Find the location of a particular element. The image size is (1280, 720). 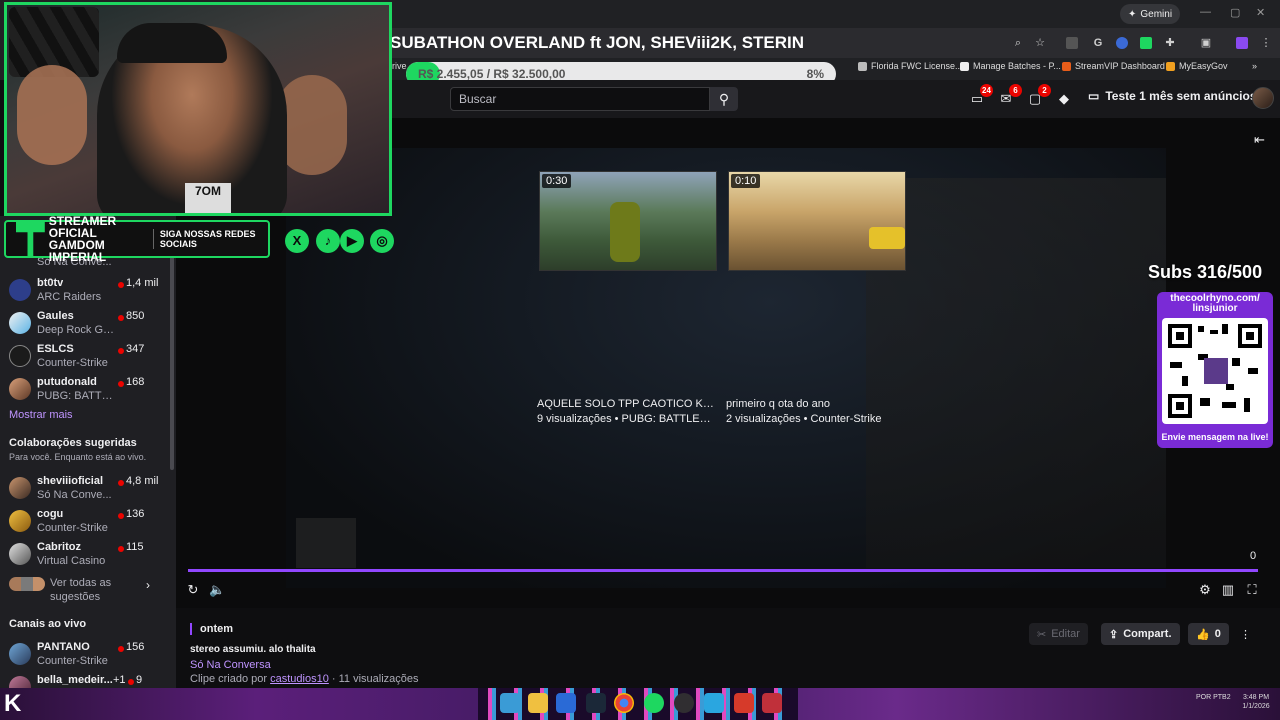

guest-count: +1 is located at coordinates (119, 680).